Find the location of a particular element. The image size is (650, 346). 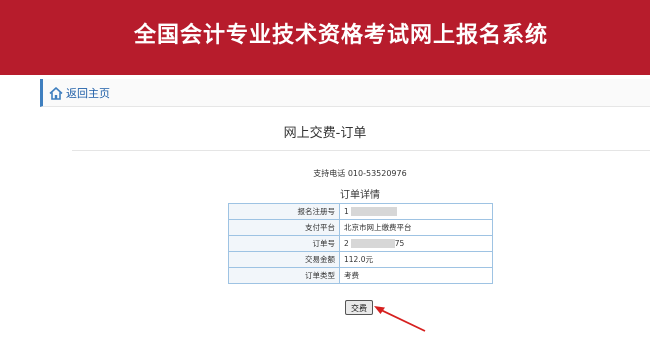

table-row: 订单类型 考费 is located at coordinates (360, 275).